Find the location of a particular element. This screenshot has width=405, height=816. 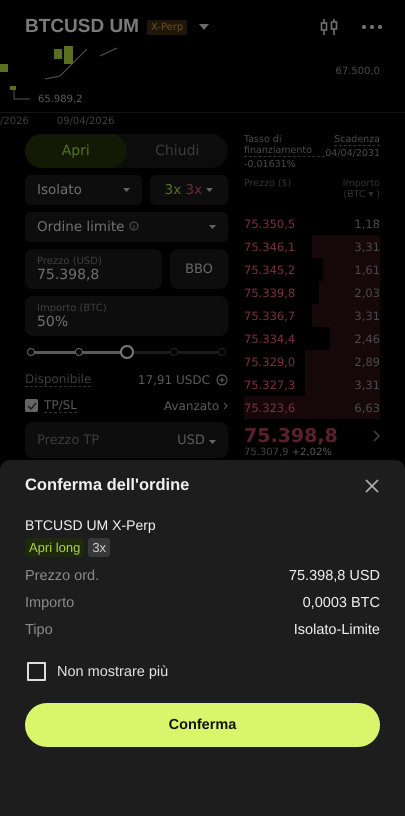

price-change: +2,02% is located at coordinates (312, 452).